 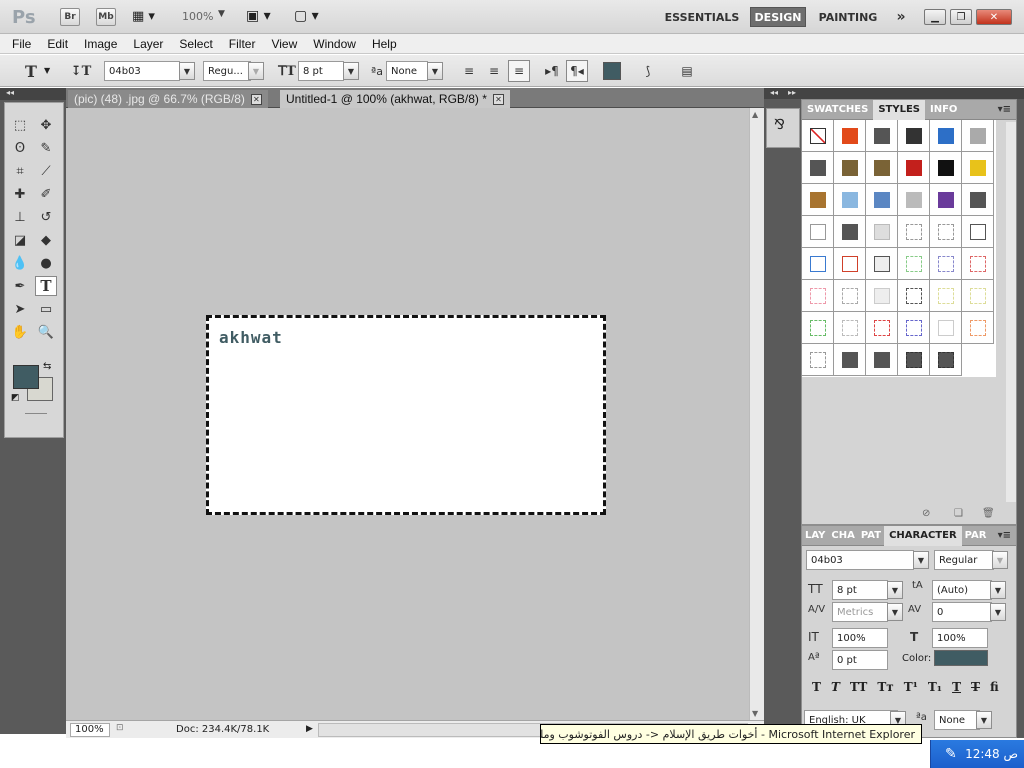 I want to click on move-tool-icon: ✥, so click(x=46, y=125).